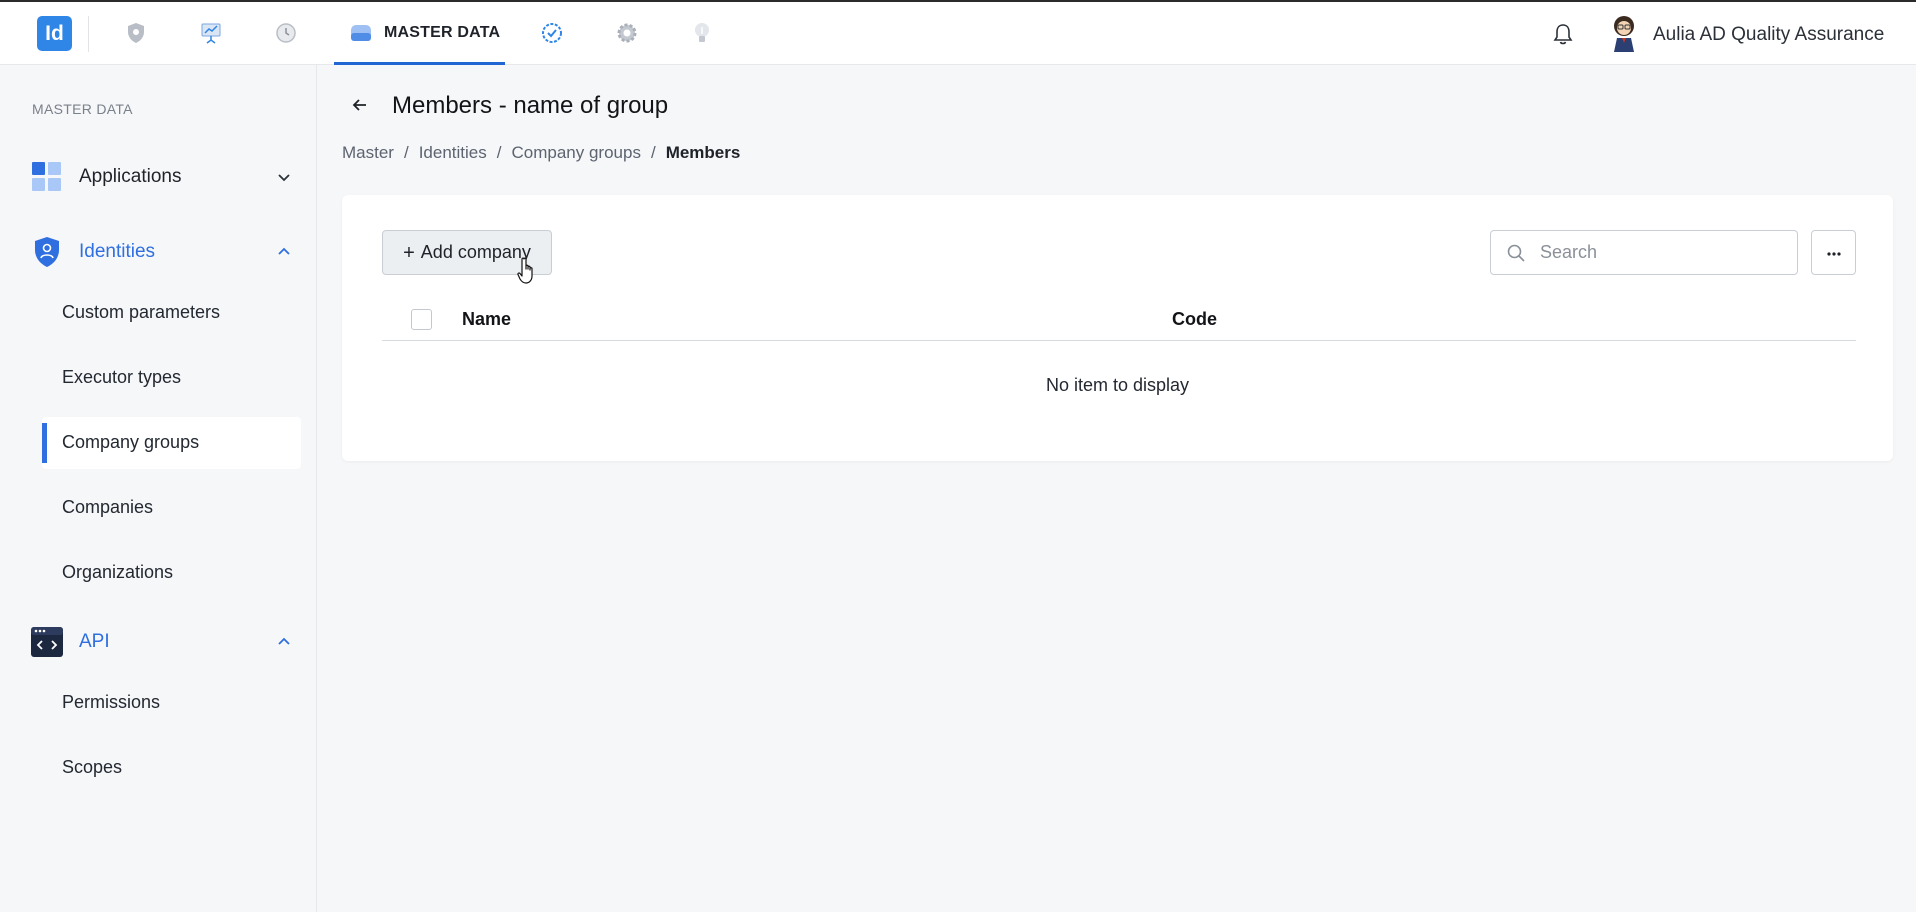  What do you see at coordinates (486, 319) in the screenshot?
I see `column-header-name: Name` at bounding box center [486, 319].